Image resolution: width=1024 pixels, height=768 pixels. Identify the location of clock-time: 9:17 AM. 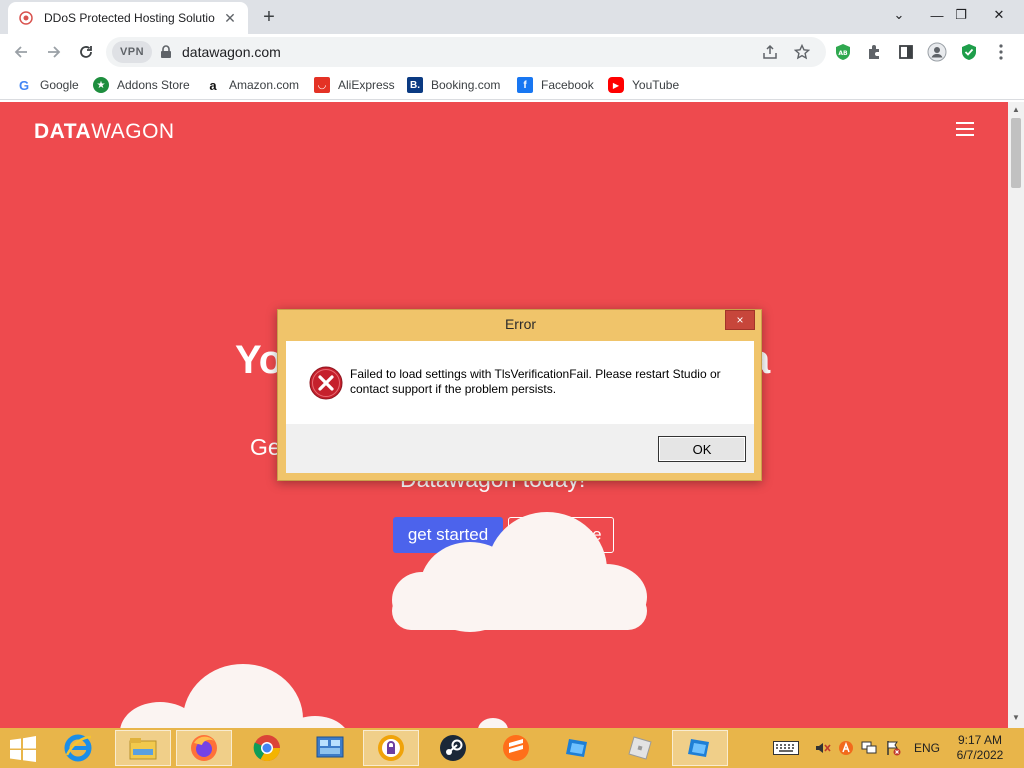
(980, 740).